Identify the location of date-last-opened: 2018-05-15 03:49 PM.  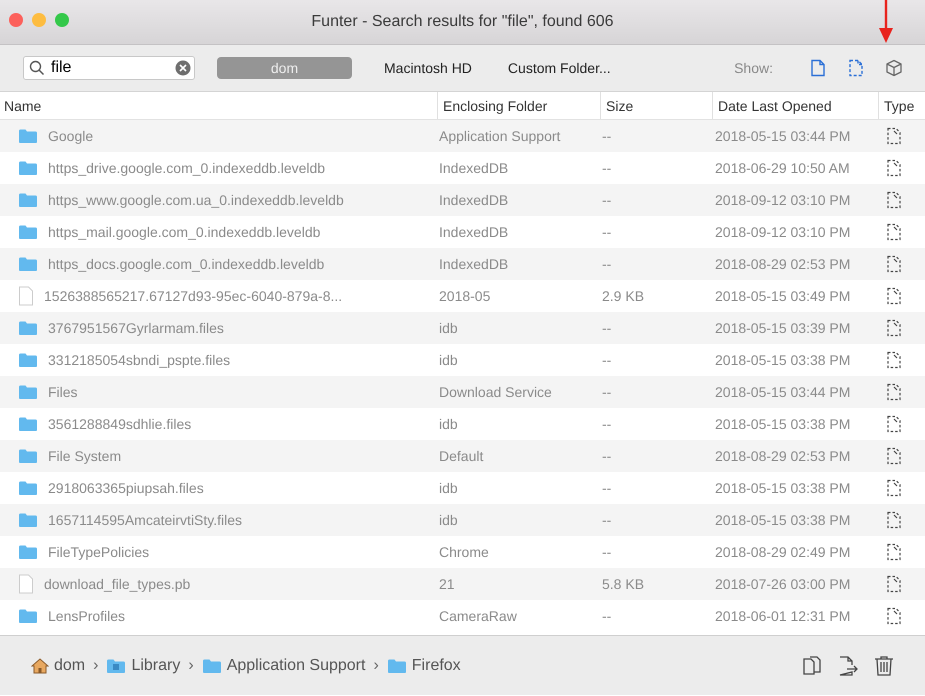
(782, 296).